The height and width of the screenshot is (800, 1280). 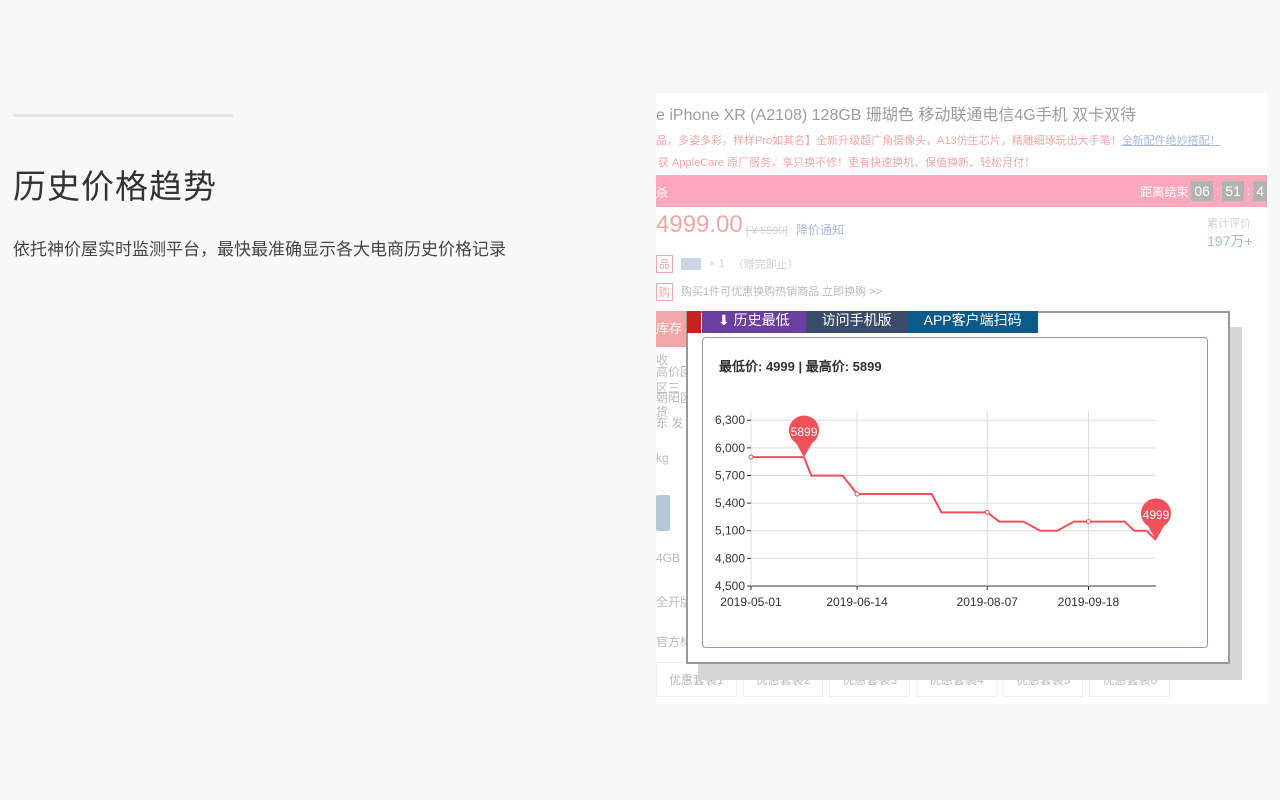 What do you see at coordinates (123, 115) in the screenshot?
I see `section-divider` at bounding box center [123, 115].